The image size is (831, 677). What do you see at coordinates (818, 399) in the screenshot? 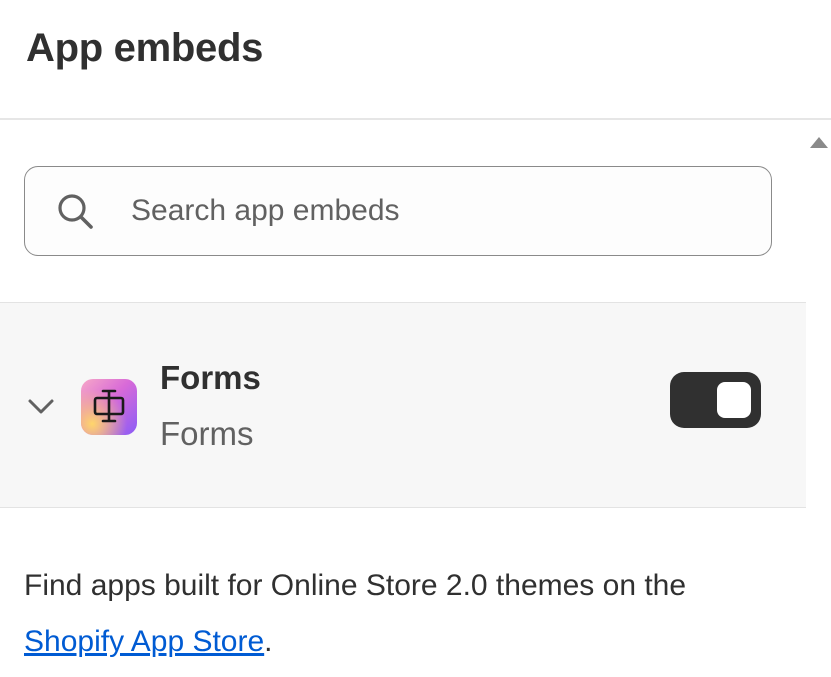
I see `scrollbar` at bounding box center [818, 399].